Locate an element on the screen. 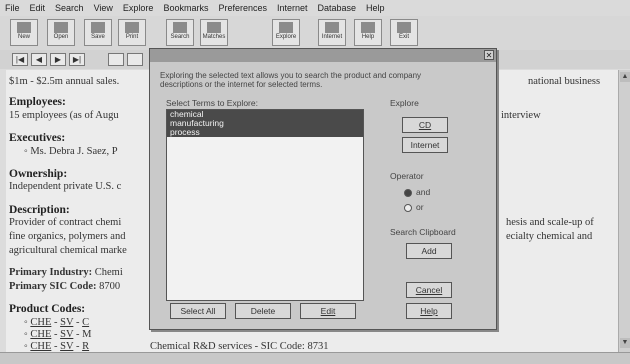 The image size is (630, 364). product-code-item: ◦ CHE - SV - M is located at coordinates (57, 334).